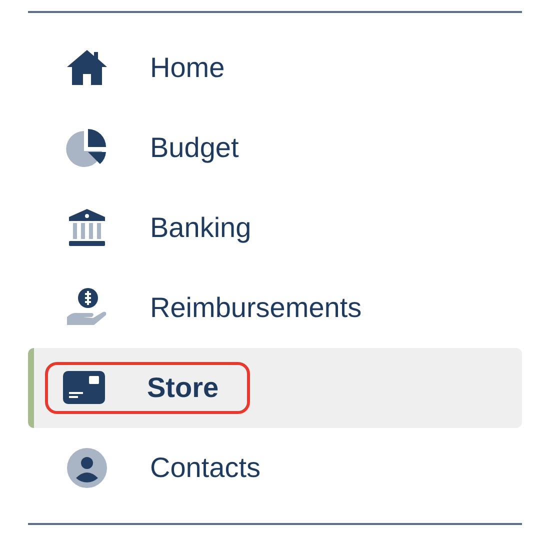 Image resolution: width=550 pixels, height=538 pixels. What do you see at coordinates (275, 388) in the screenshot?
I see `nav-item: Store` at bounding box center [275, 388].